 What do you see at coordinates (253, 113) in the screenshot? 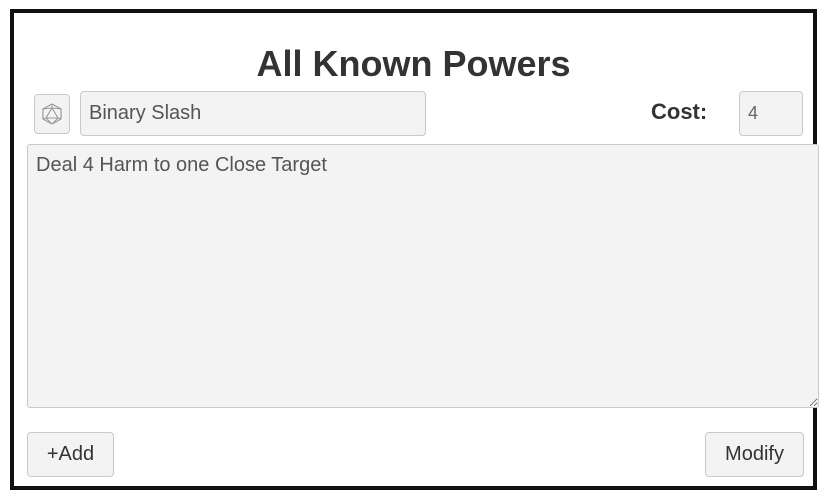
I see `power-name-input` at bounding box center [253, 113].